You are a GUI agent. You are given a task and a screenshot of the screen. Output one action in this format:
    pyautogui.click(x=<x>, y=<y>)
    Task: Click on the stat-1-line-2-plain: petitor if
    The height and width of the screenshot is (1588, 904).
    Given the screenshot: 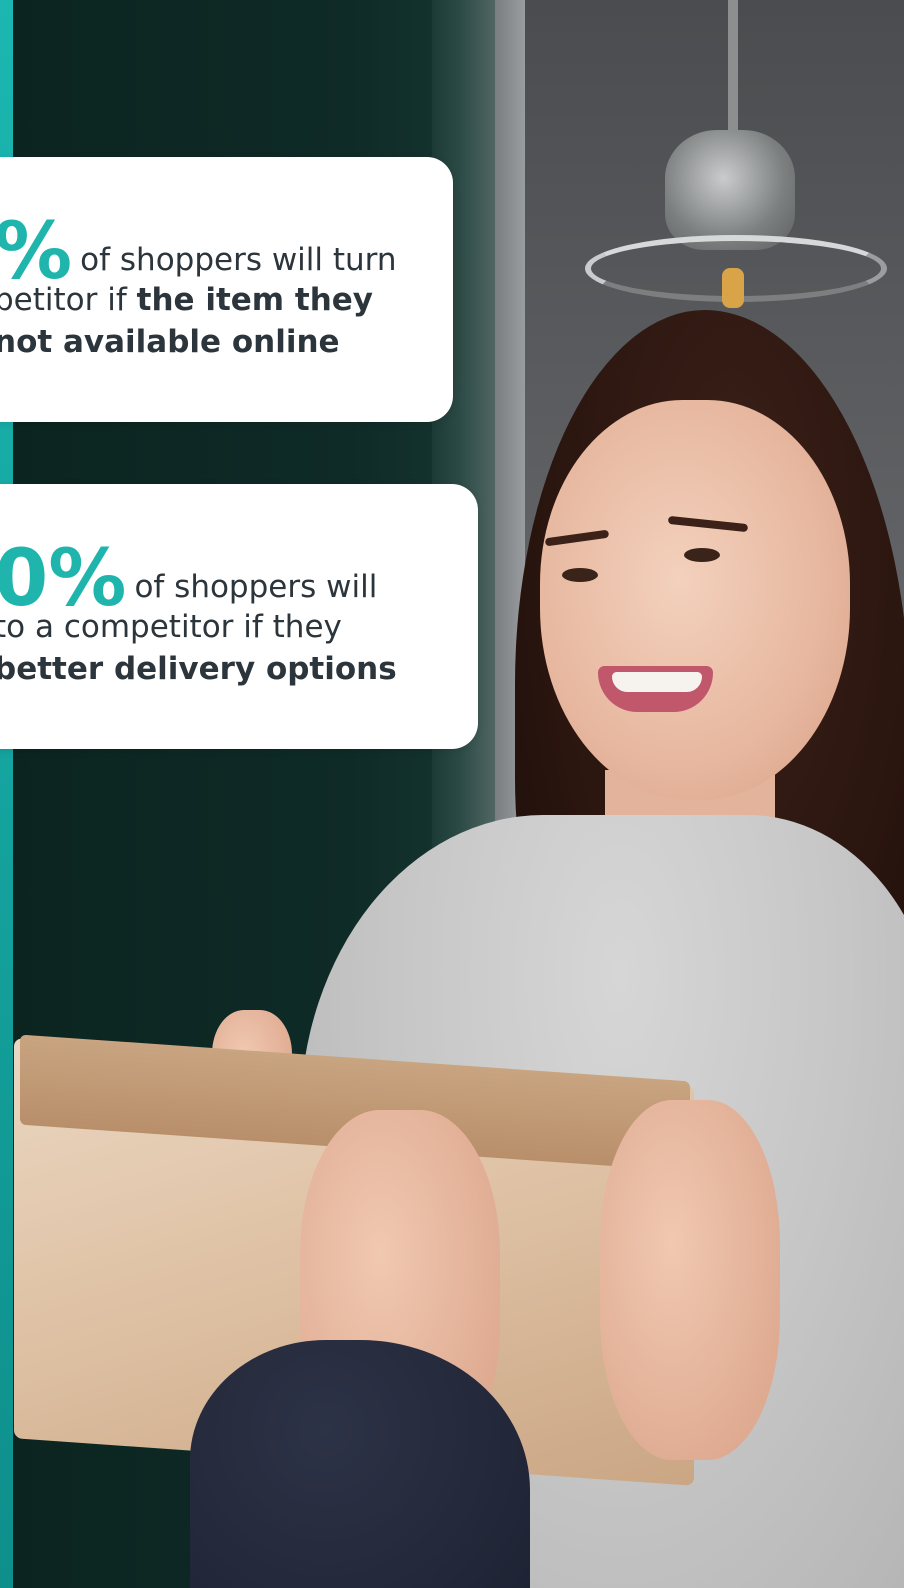 What is the action you would take?
    pyautogui.click(x=68, y=300)
    